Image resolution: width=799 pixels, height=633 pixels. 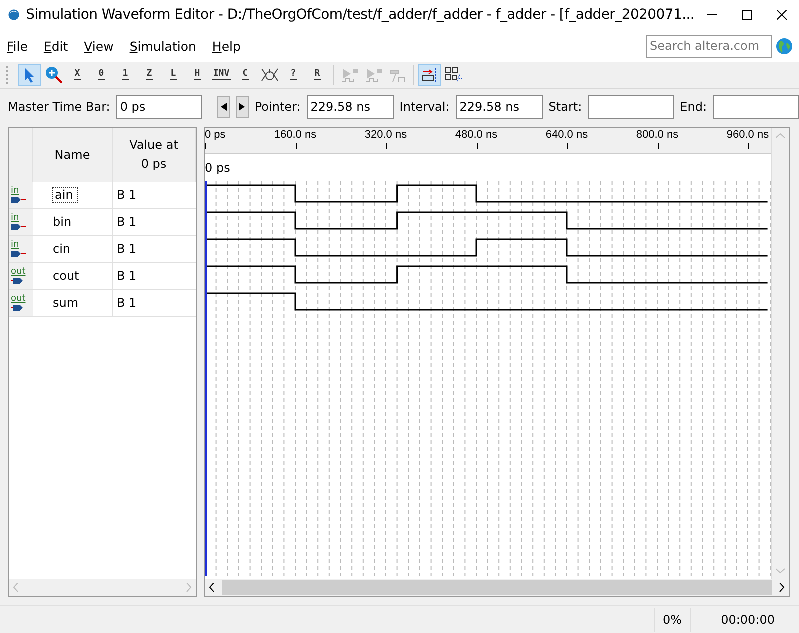 What do you see at coordinates (101, 75) in the screenshot?
I see `waveform-tool-button: 0` at bounding box center [101, 75].